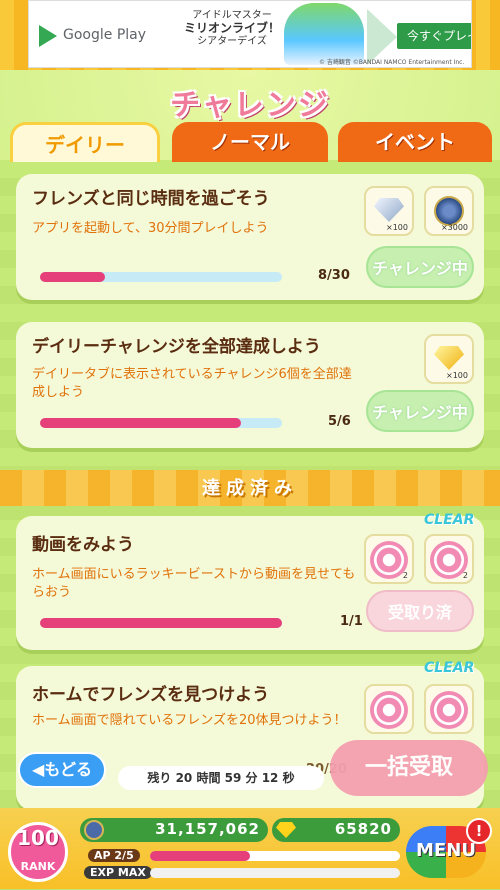 The width and height of the screenshot is (500, 890). I want to click on rank-label: RANK, so click(38, 866).